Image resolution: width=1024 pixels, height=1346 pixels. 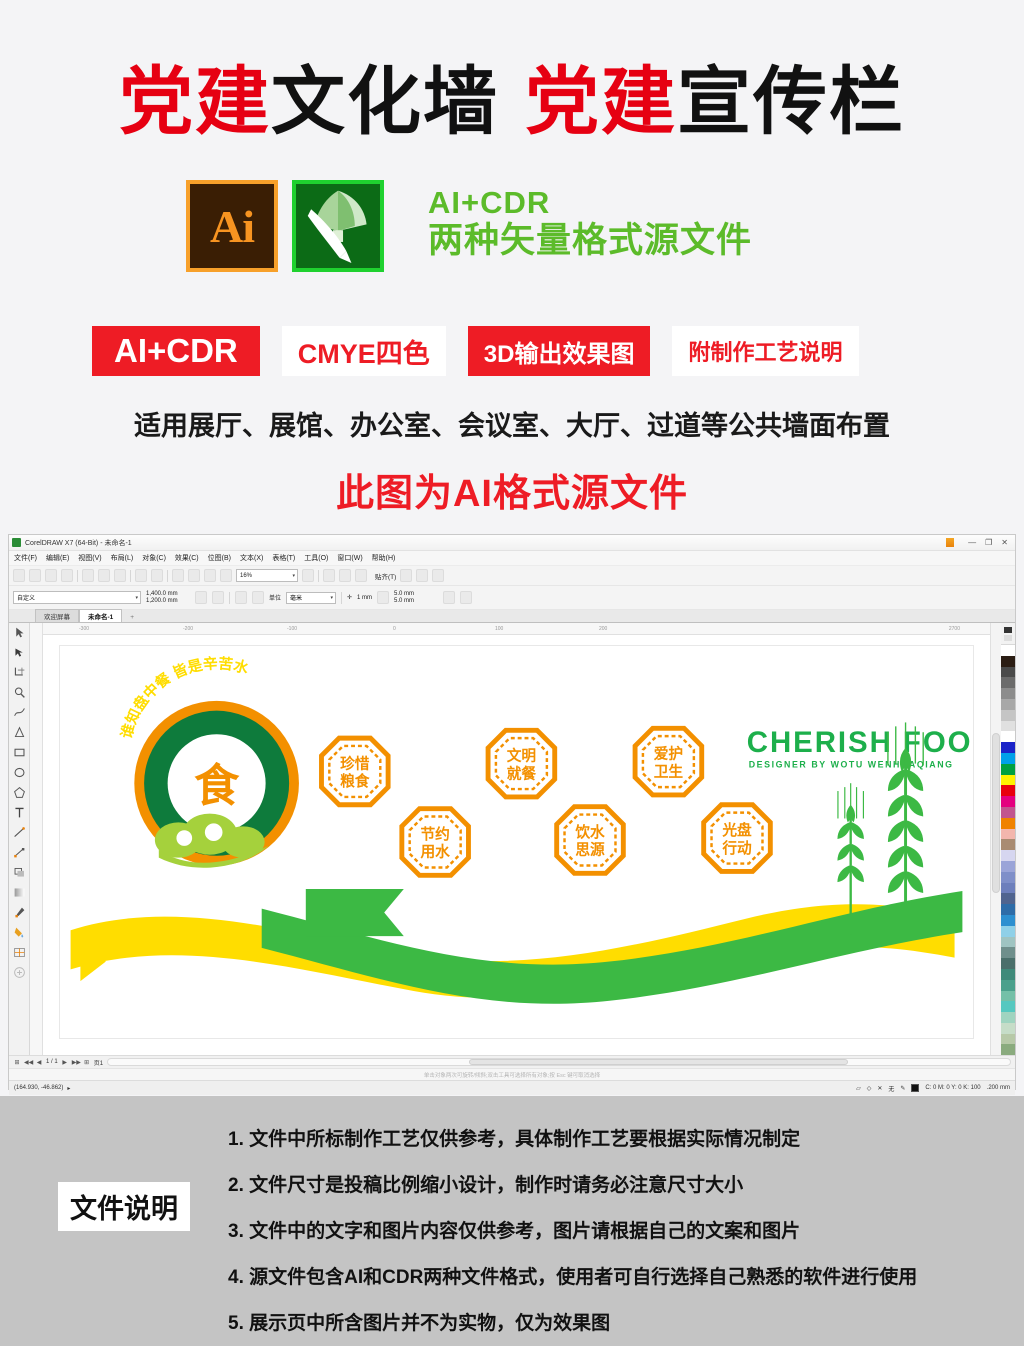 What do you see at coordinates (19, 652) in the screenshot?
I see `shape-tool-icon` at bounding box center [19, 652].